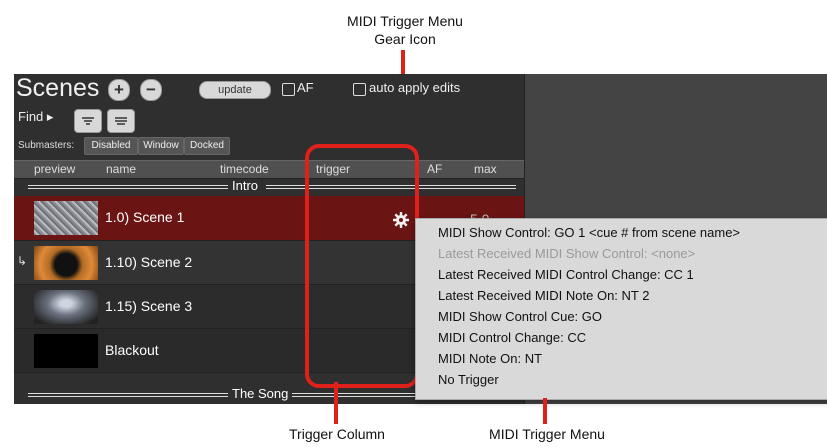 This screenshot has height=447, width=827. What do you see at coordinates (149, 262) in the screenshot?
I see `scene-name: 1.10) Scene 2` at bounding box center [149, 262].